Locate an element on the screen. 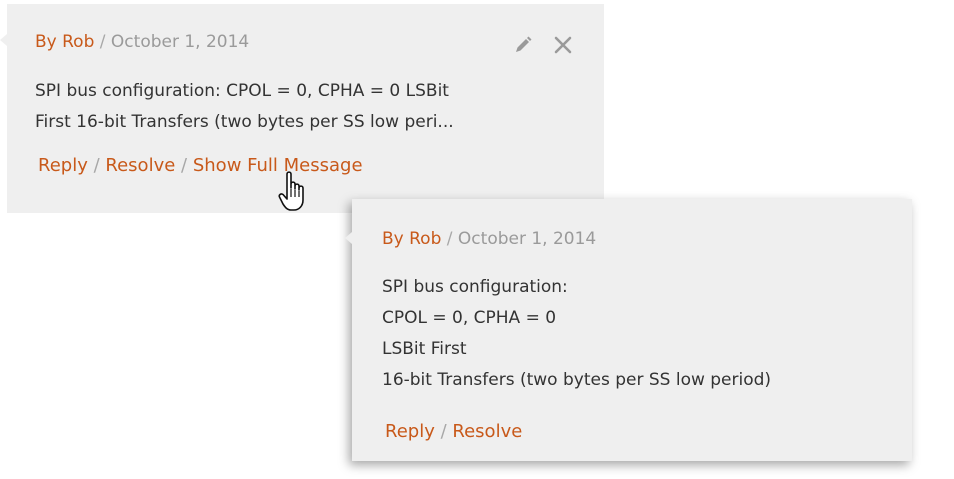 The height and width of the screenshot is (479, 954). close-icon is located at coordinates (563, 45).